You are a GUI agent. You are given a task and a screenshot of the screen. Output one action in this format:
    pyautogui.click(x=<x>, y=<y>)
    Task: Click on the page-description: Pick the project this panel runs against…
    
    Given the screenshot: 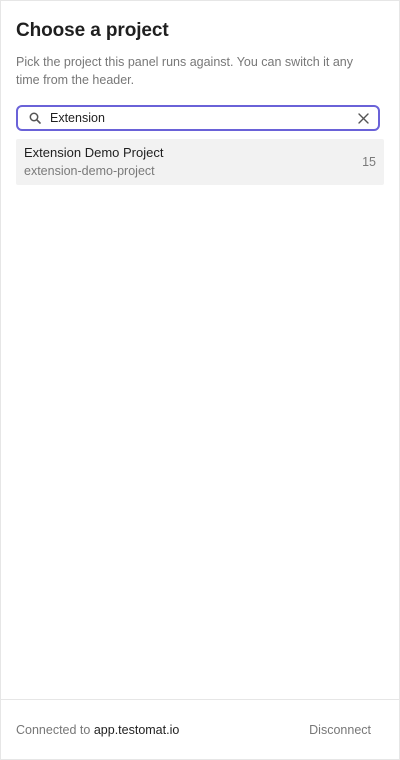 What is the action you would take?
    pyautogui.click(x=184, y=71)
    